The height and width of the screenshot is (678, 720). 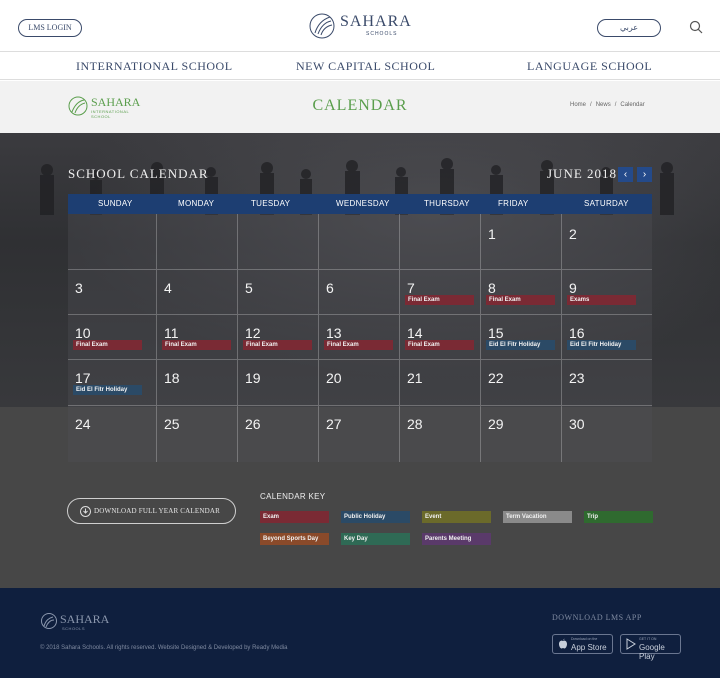 What do you see at coordinates (521, 242) in the screenshot?
I see `calendar-day-cell: 1` at bounding box center [521, 242].